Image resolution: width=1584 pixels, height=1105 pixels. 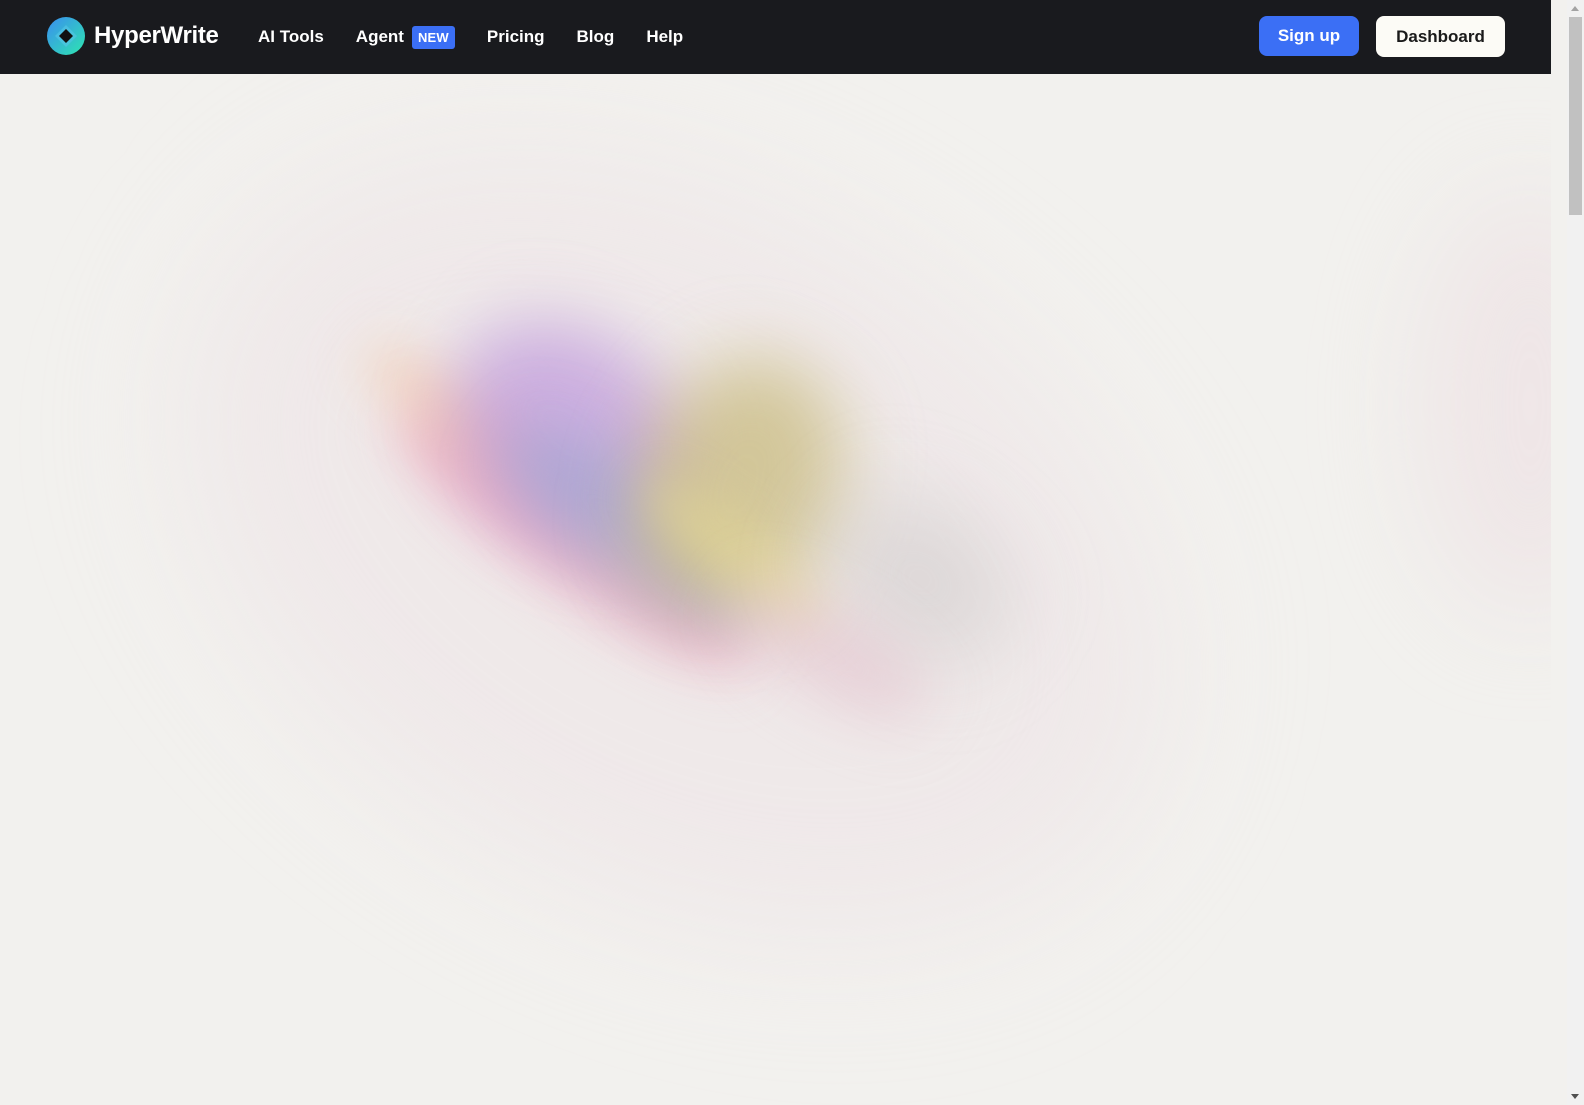 I want to click on nav-help: Help, so click(x=664, y=37).